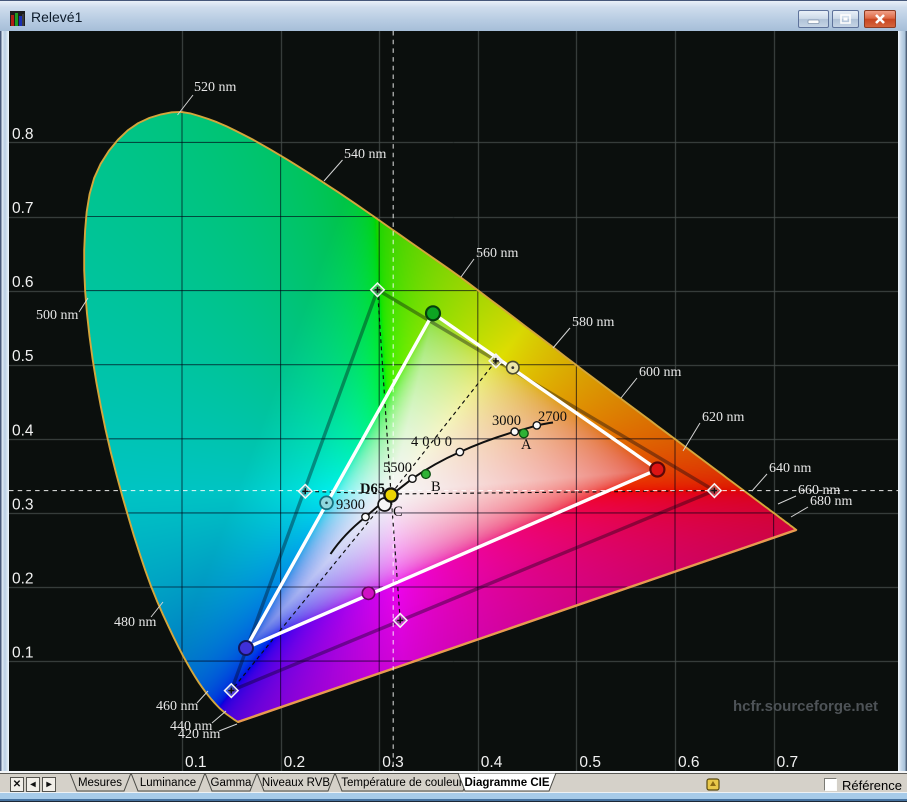 The height and width of the screenshot is (802, 907). I want to click on svg-text: A, so click(526, 445).